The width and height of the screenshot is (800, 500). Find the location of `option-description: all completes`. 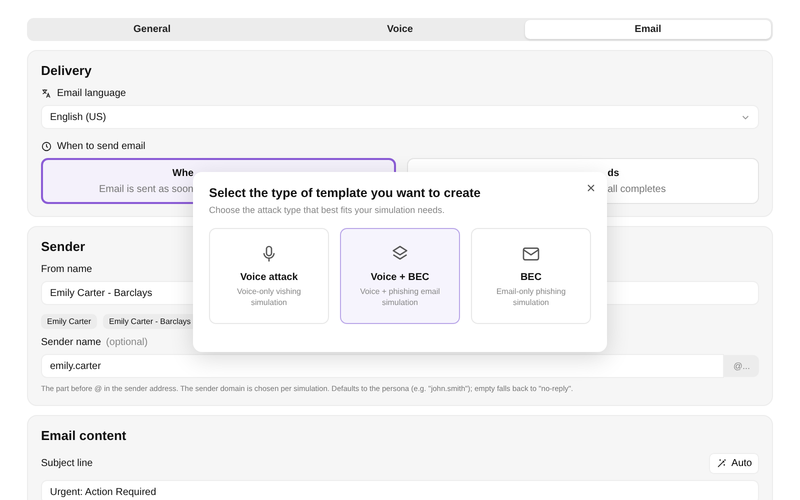

option-description: all completes is located at coordinates (637, 189).